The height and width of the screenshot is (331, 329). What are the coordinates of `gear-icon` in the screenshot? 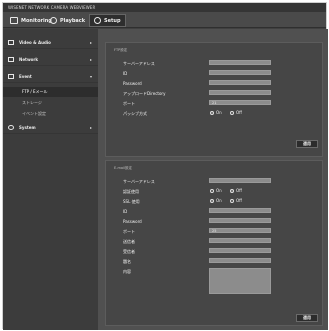 It's located at (97, 20).